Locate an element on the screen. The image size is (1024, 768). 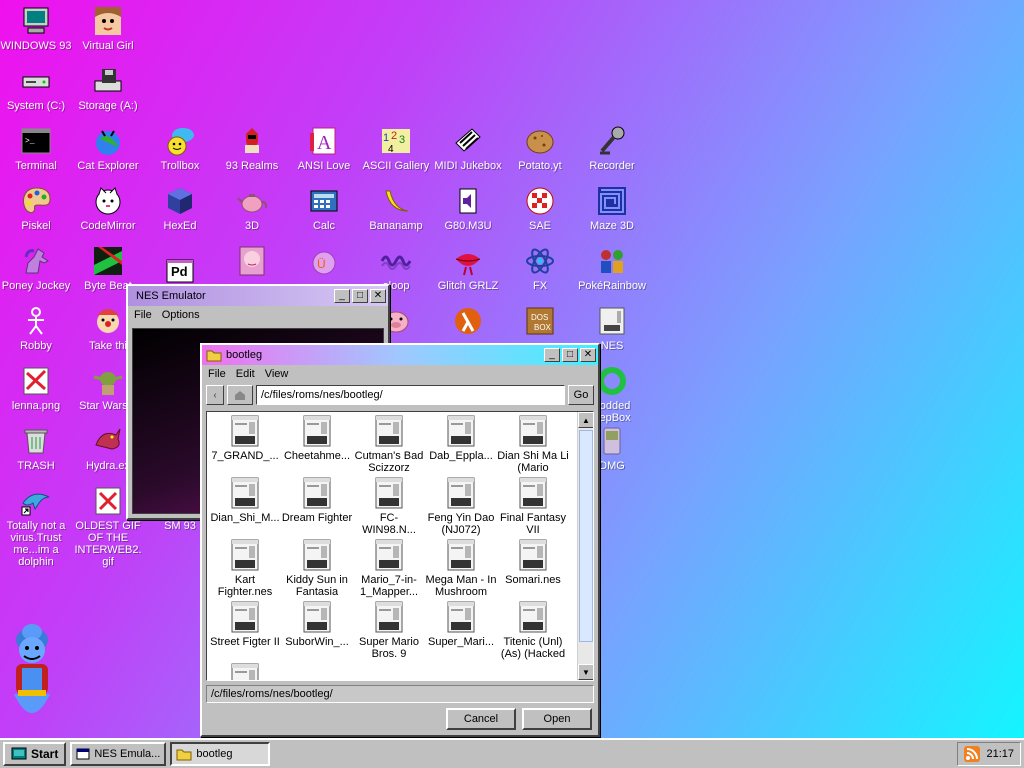
address-input is located at coordinates (410, 395).